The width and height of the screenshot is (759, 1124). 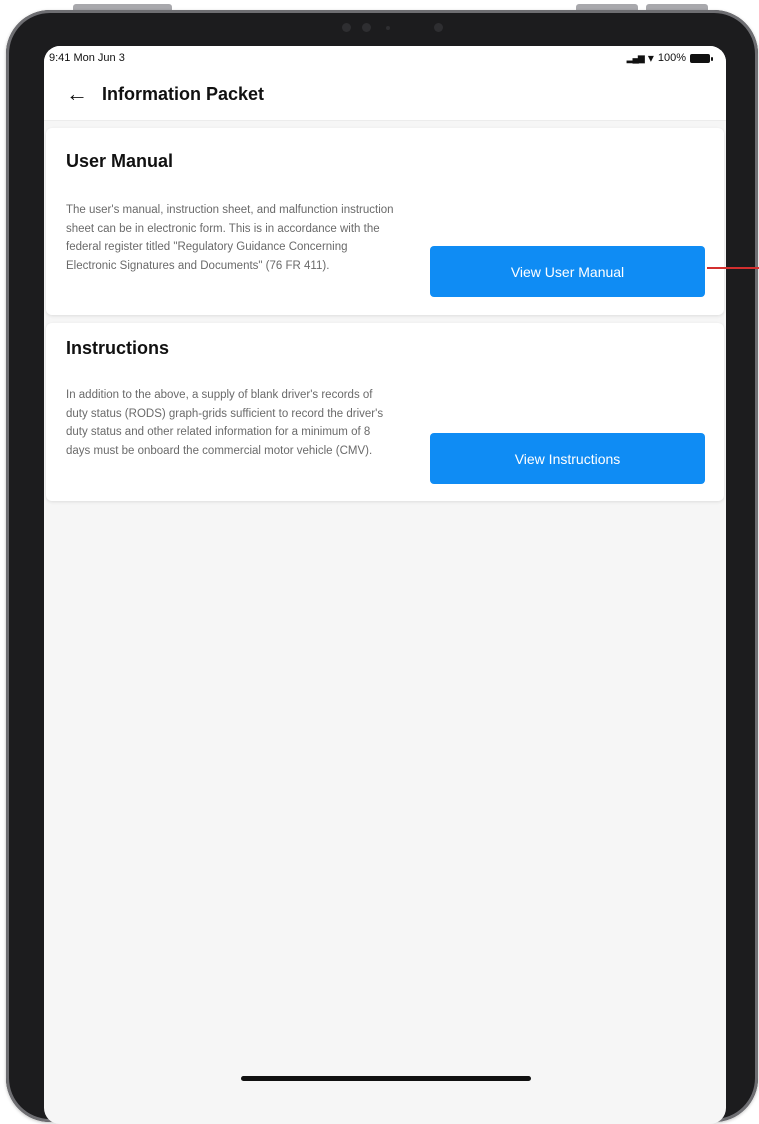 What do you see at coordinates (120, 161) in the screenshot?
I see `user-manual-title: User Manual` at bounding box center [120, 161].